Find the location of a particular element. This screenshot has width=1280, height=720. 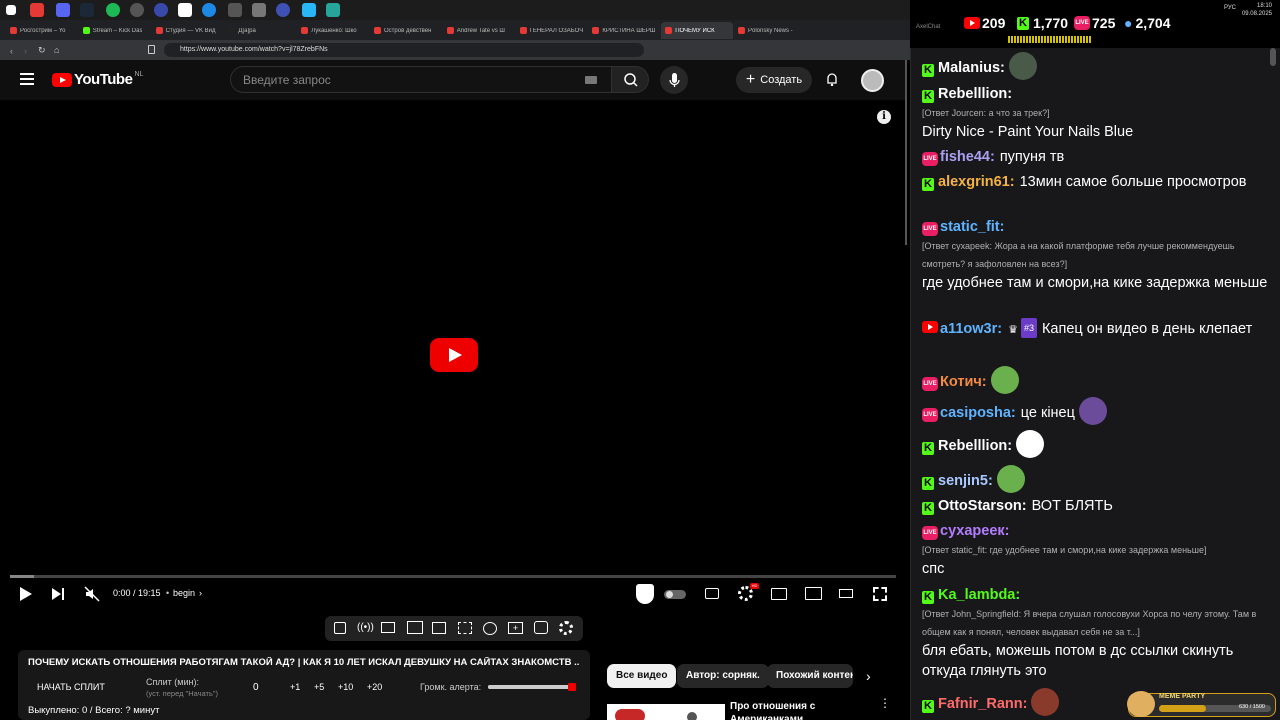

browser-tab: Росгострим – Yo is located at coordinates (42, 30).